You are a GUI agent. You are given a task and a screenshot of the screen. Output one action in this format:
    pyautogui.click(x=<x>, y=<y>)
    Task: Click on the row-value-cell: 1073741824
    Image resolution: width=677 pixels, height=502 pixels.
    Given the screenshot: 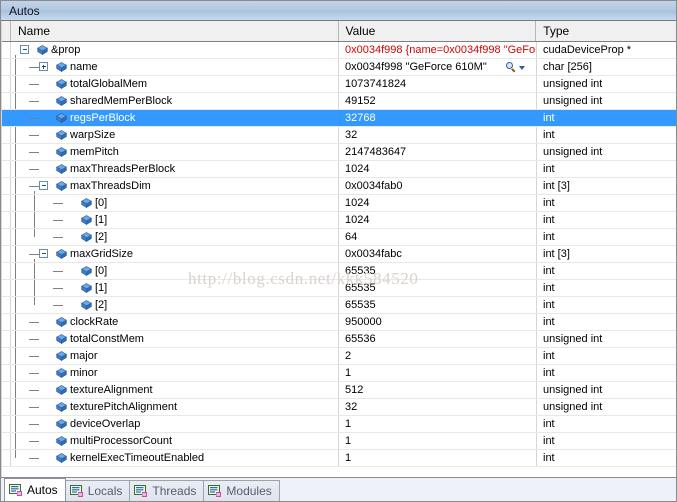 What is the action you would take?
    pyautogui.click(x=438, y=84)
    